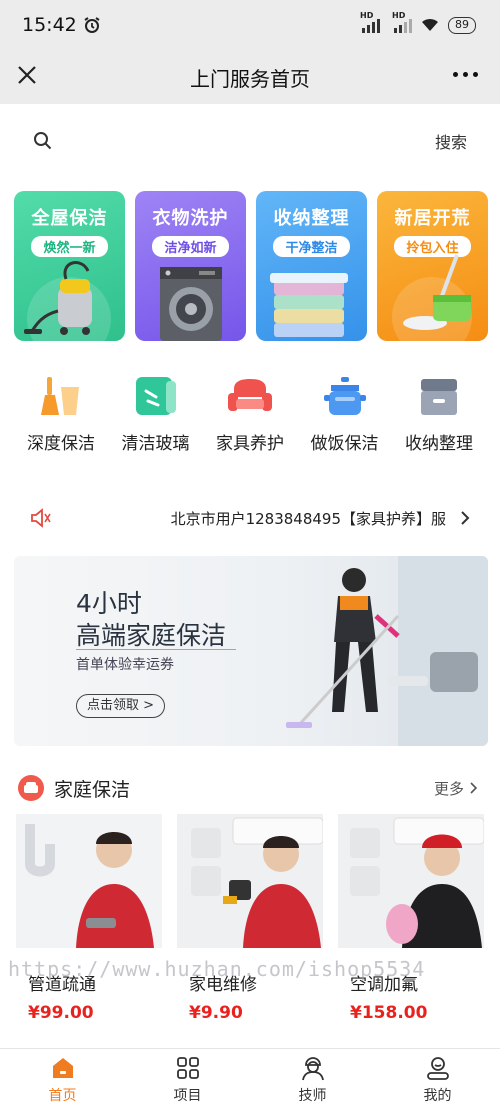 The height and width of the screenshot is (1111, 500). Describe the element at coordinates (344, 396) in the screenshot. I see `cooking-pot-icon` at that location.